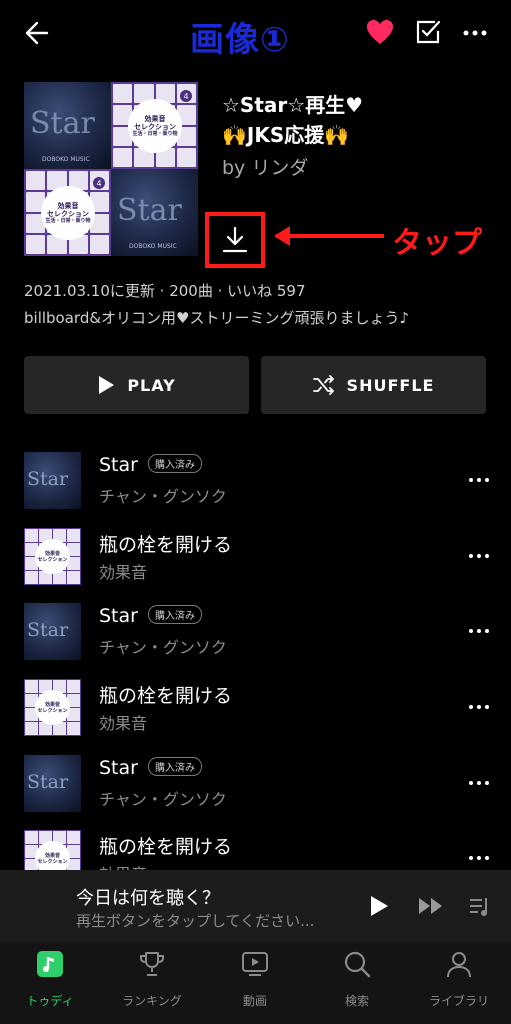 The width and height of the screenshot is (511, 1024). I want to click on annotation-tap-label: タップ, so click(437, 243).